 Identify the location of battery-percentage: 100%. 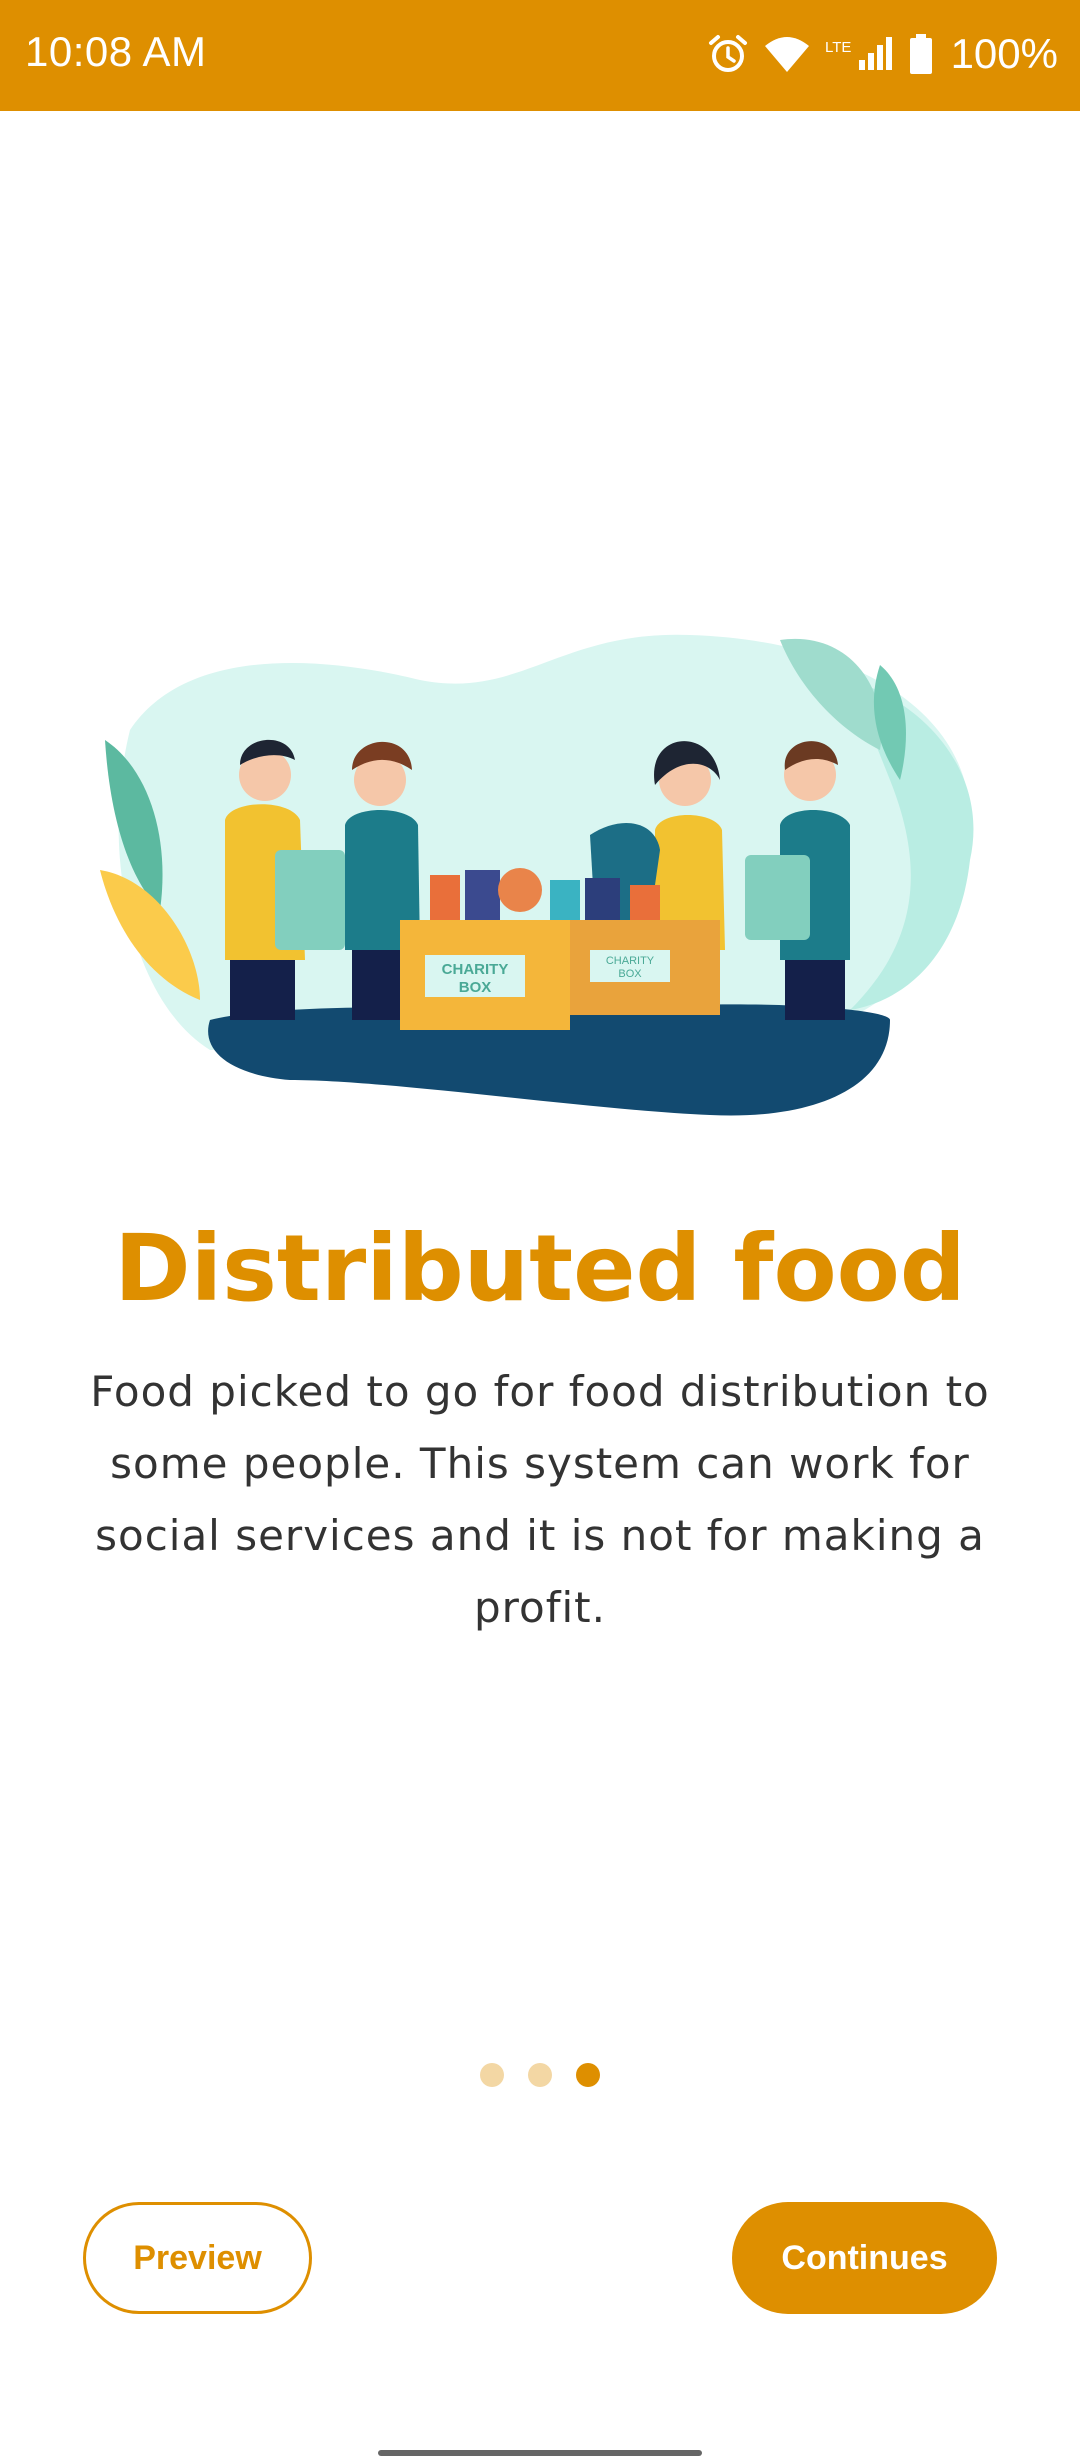
(1004, 53).